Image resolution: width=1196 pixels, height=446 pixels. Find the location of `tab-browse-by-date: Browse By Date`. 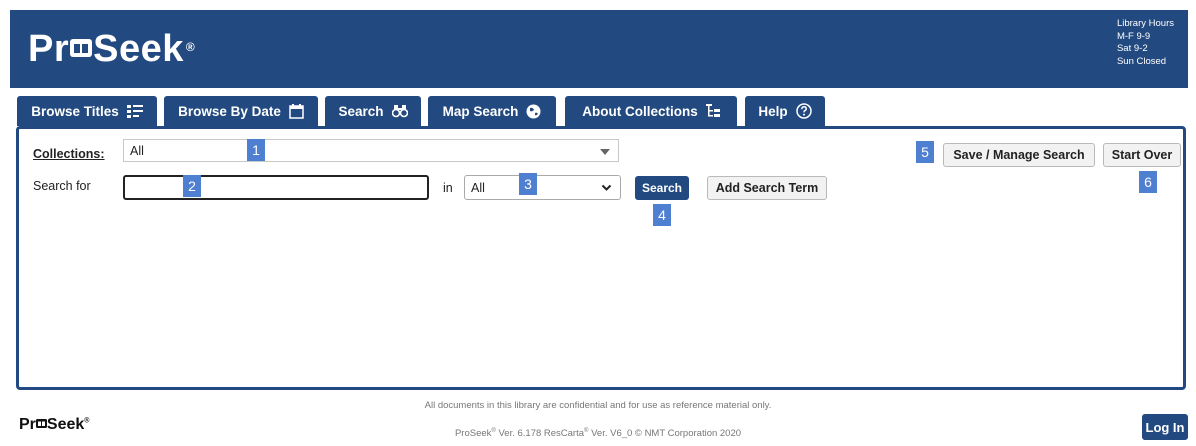

tab-browse-by-date: Browse By Date is located at coordinates (241, 111).